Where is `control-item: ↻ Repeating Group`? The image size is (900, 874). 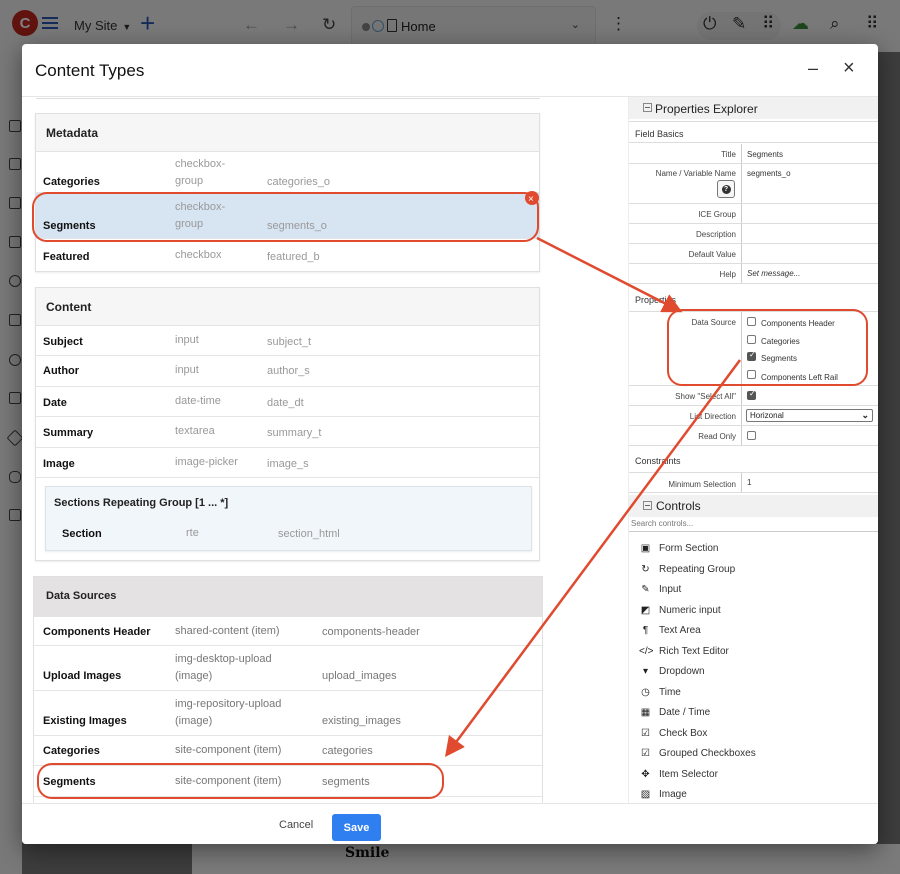
control-item: ↻ Repeating Group is located at coordinates (687, 569).